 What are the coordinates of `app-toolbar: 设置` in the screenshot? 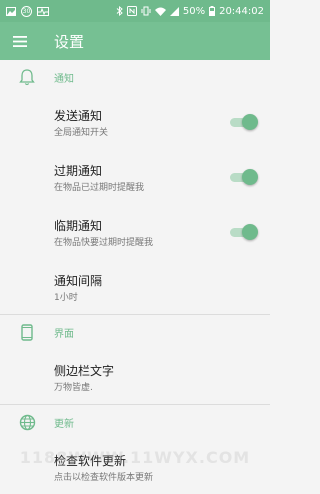 It's located at (135, 41).